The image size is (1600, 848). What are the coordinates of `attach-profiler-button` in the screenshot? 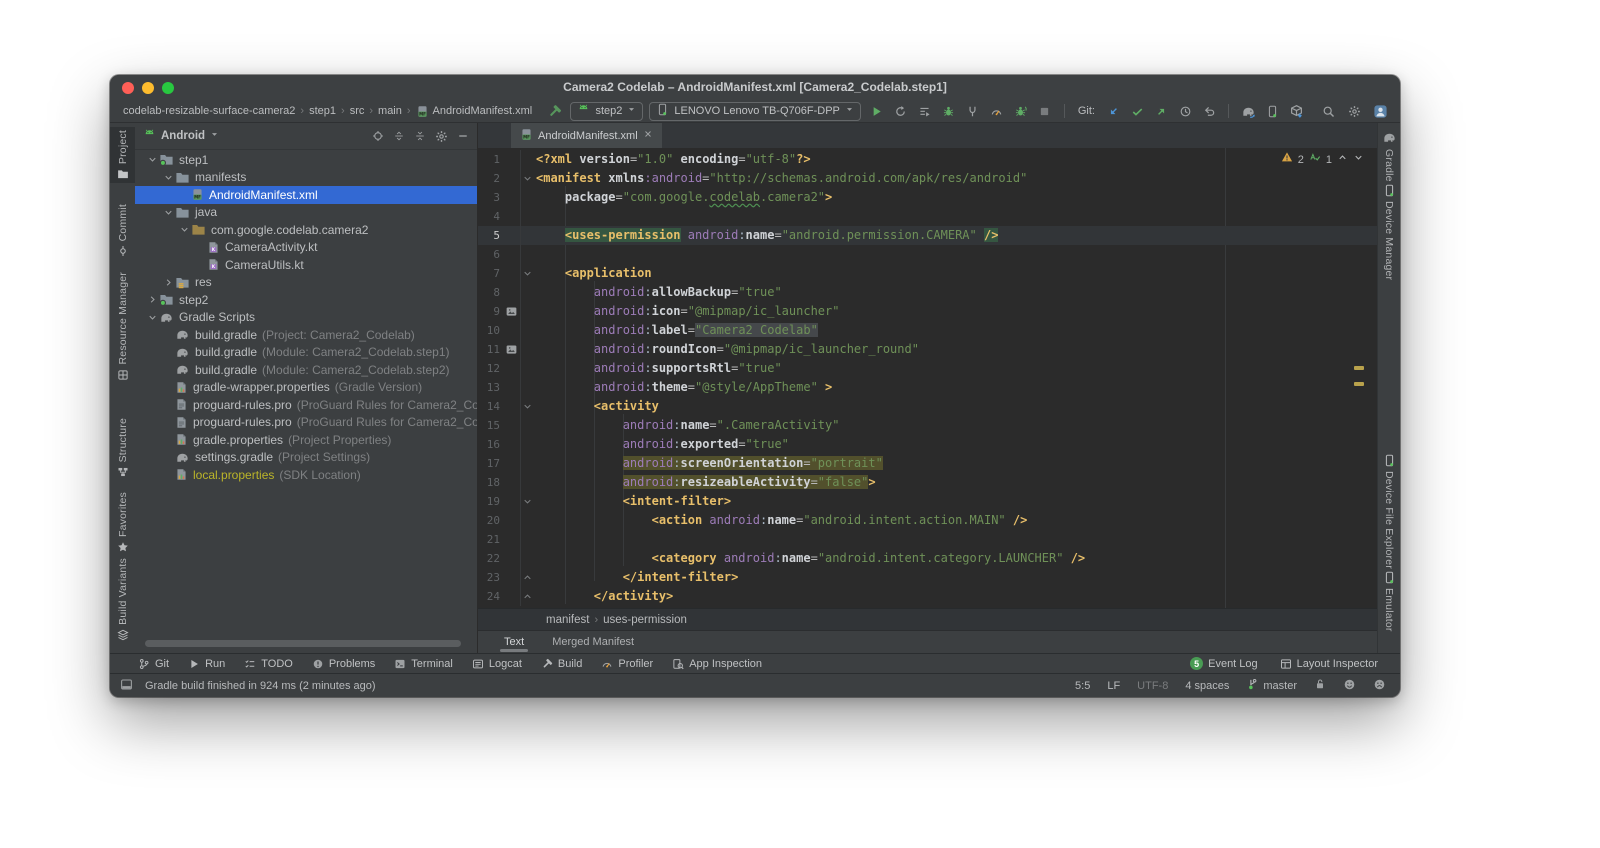 It's located at (973, 111).